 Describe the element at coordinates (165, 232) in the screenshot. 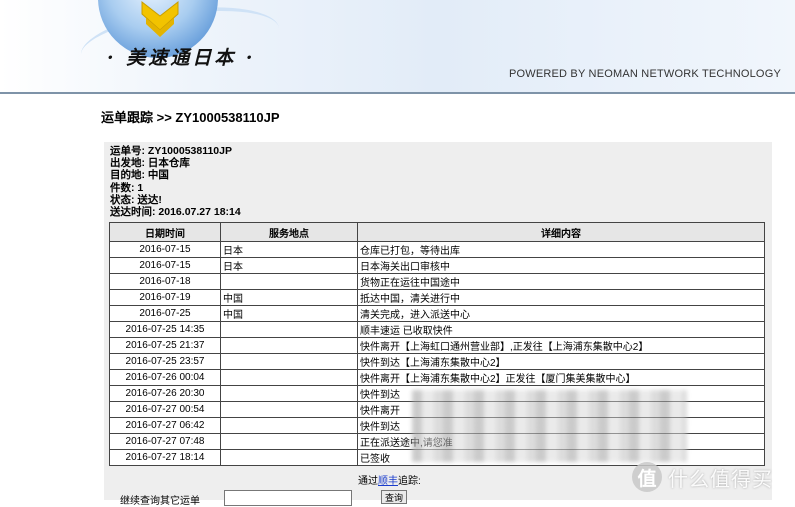

I see `column-header-datetime: 日期时间` at that location.